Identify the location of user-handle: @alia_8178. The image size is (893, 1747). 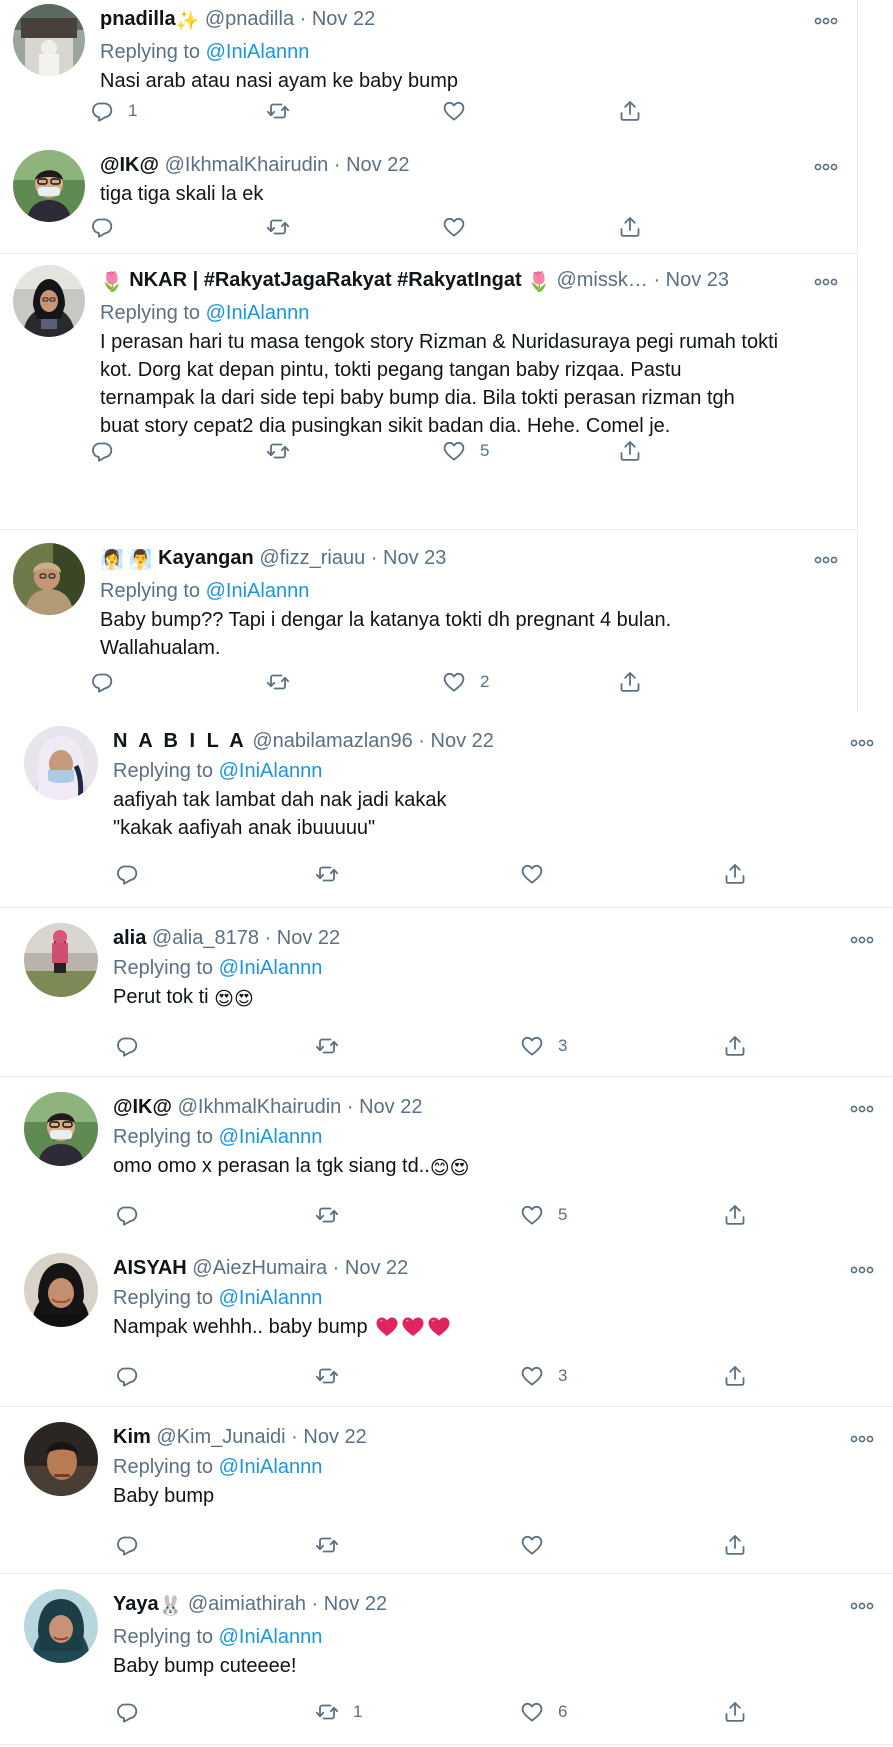
(205, 938).